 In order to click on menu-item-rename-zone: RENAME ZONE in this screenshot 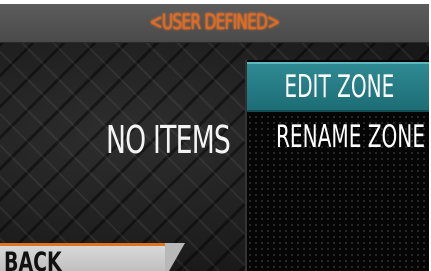, I will do `click(338, 137)`.